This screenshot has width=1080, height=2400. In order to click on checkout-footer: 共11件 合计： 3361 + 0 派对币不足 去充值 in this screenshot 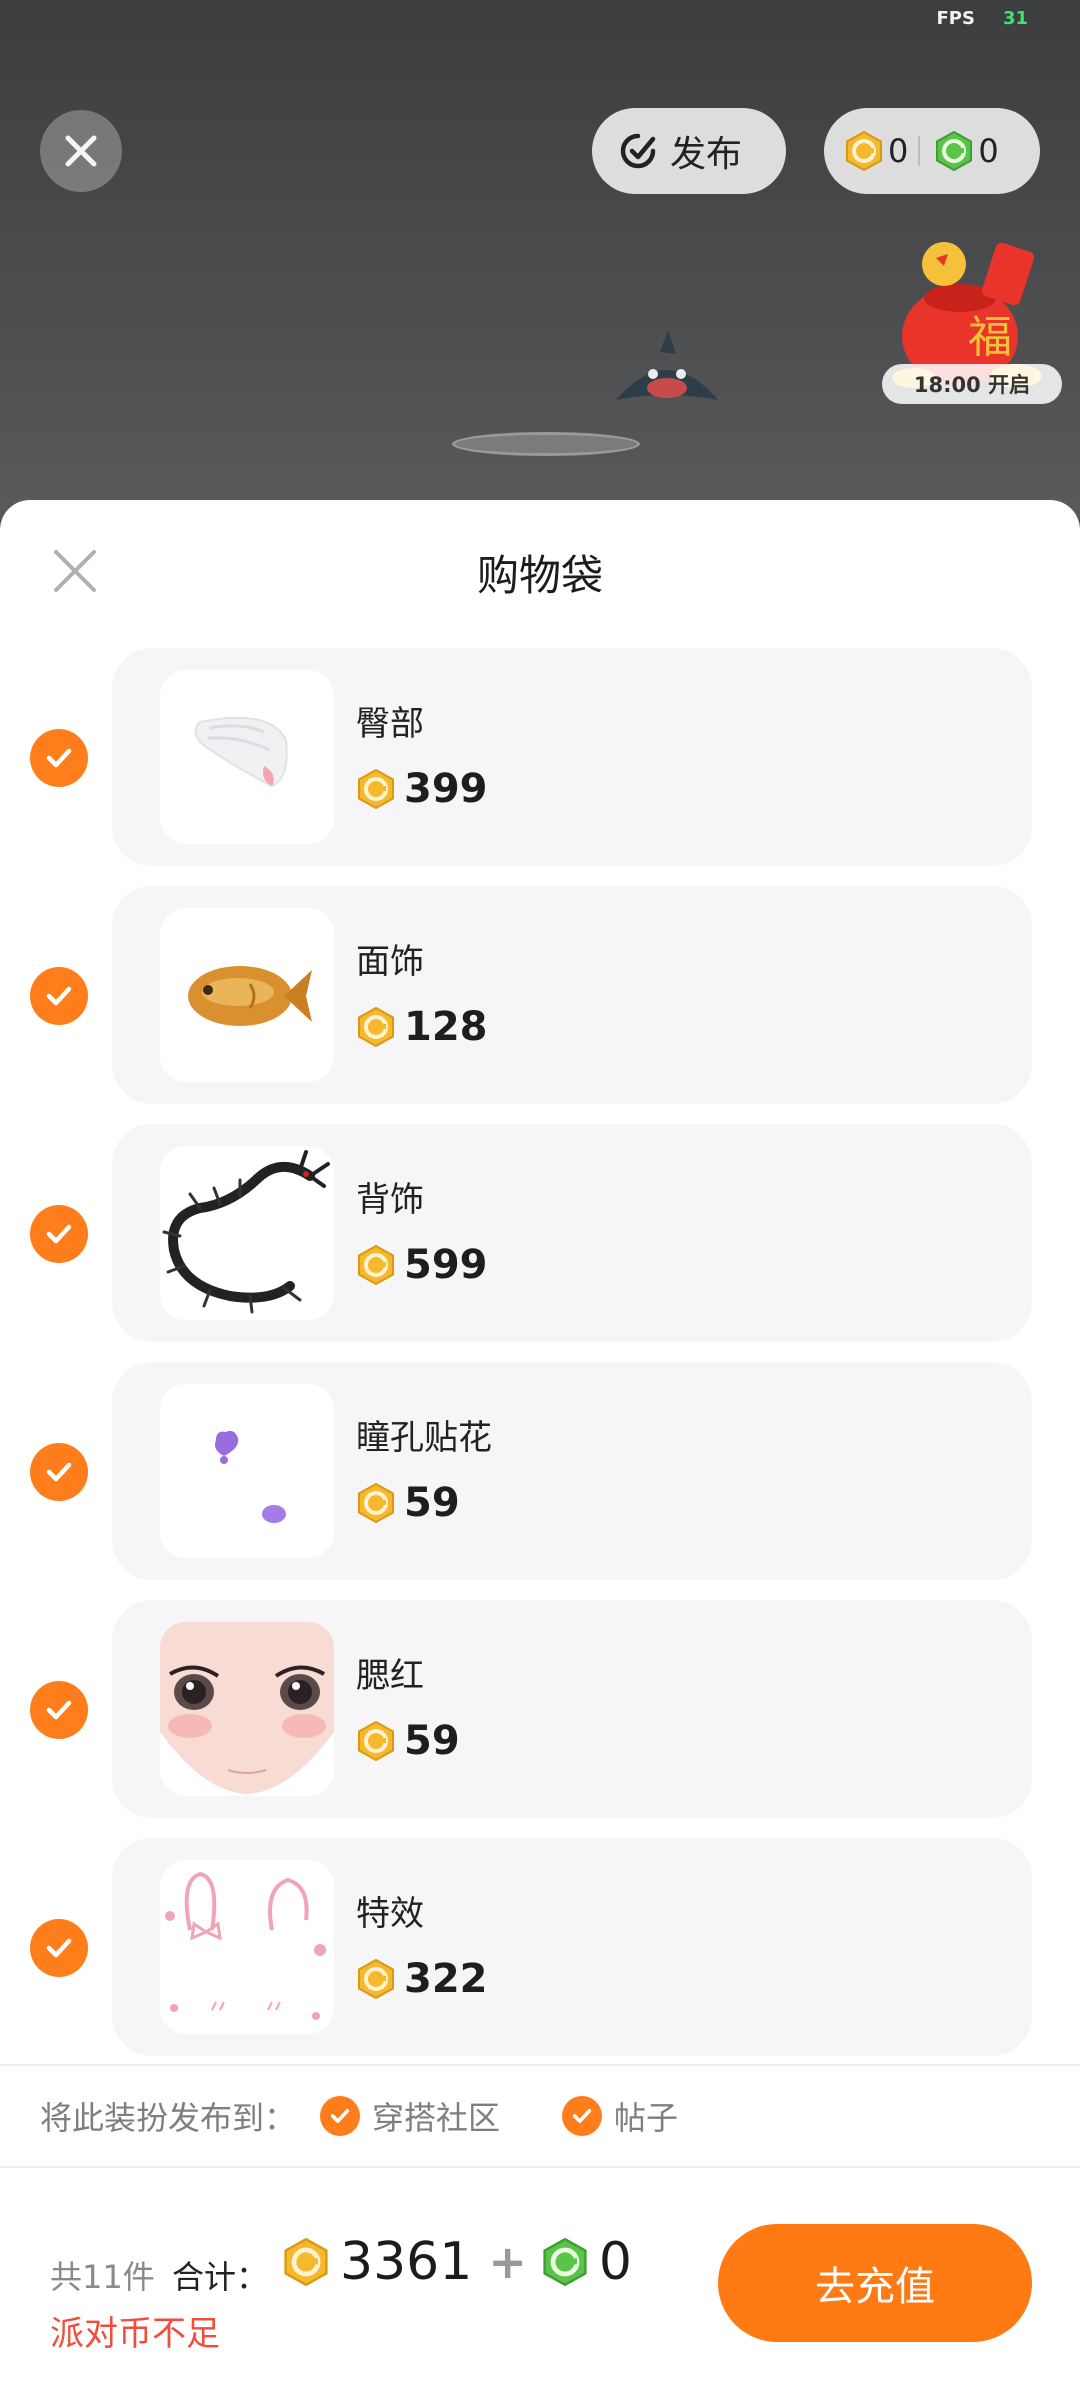, I will do `click(540, 2284)`.